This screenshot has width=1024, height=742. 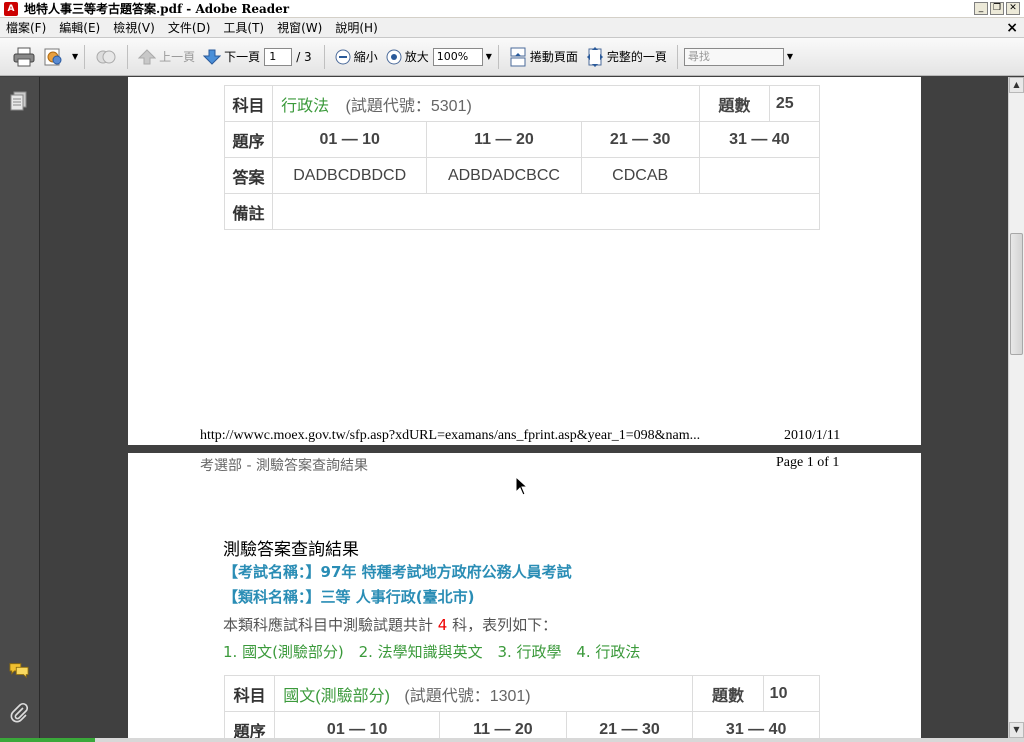 I want to click on attachment-icon, so click(x=19, y=712).